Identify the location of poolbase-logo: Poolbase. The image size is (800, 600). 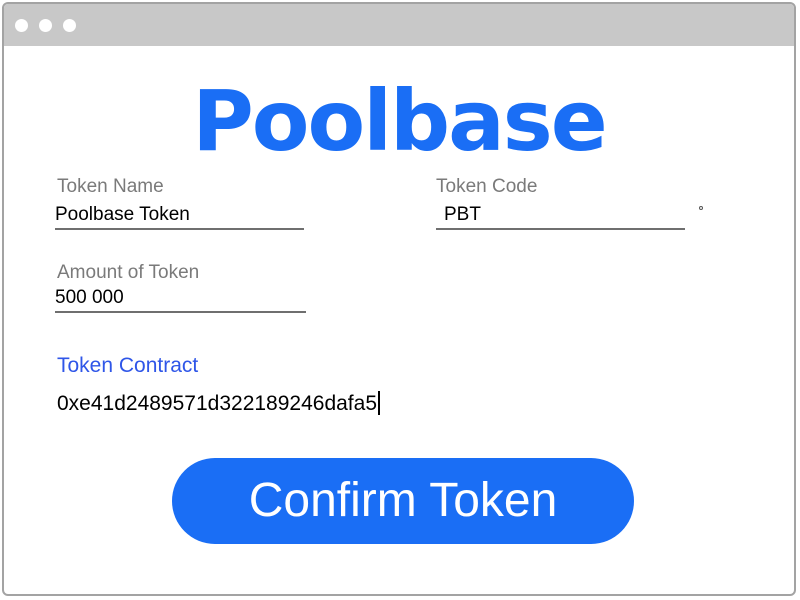
(400, 121).